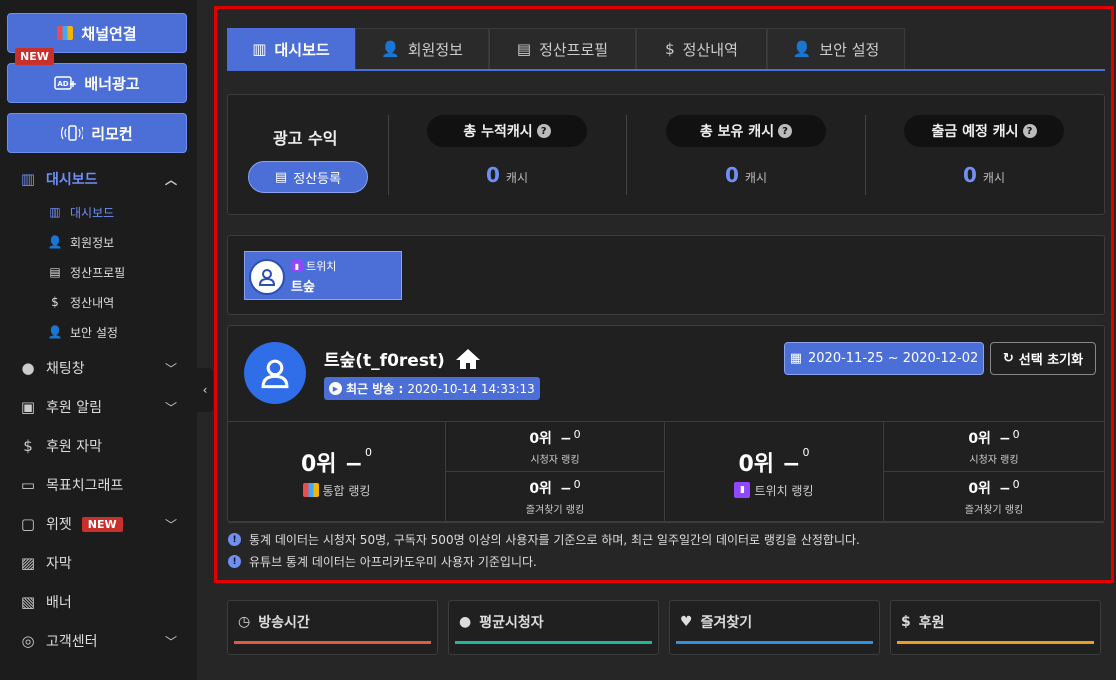 Image resolution: width=1116 pixels, height=680 pixels. What do you see at coordinates (507, 131) in the screenshot?
I see `total-accumulated-cash-label: 총 누적캐시?` at bounding box center [507, 131].